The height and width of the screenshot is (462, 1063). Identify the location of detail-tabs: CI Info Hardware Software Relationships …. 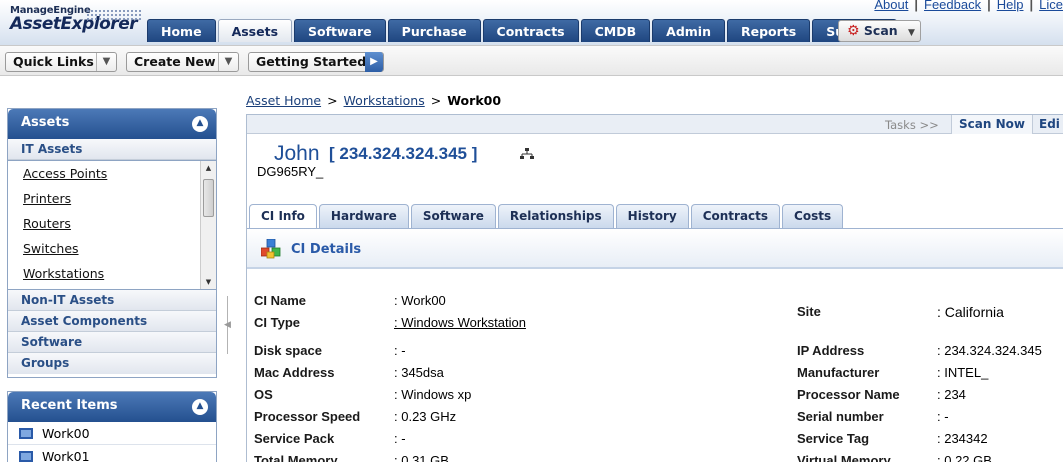
(547, 216).